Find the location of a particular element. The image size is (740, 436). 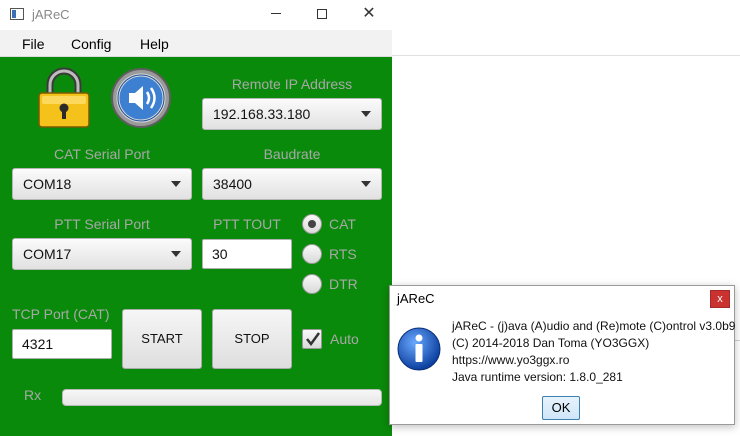

radio-cat-label: CAT is located at coordinates (342, 224).